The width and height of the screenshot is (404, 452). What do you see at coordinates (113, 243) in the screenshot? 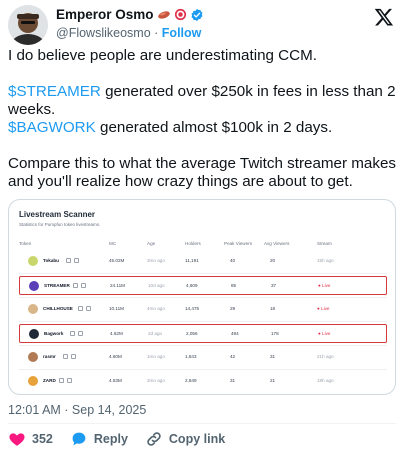
I see `column-header: MC` at bounding box center [113, 243].